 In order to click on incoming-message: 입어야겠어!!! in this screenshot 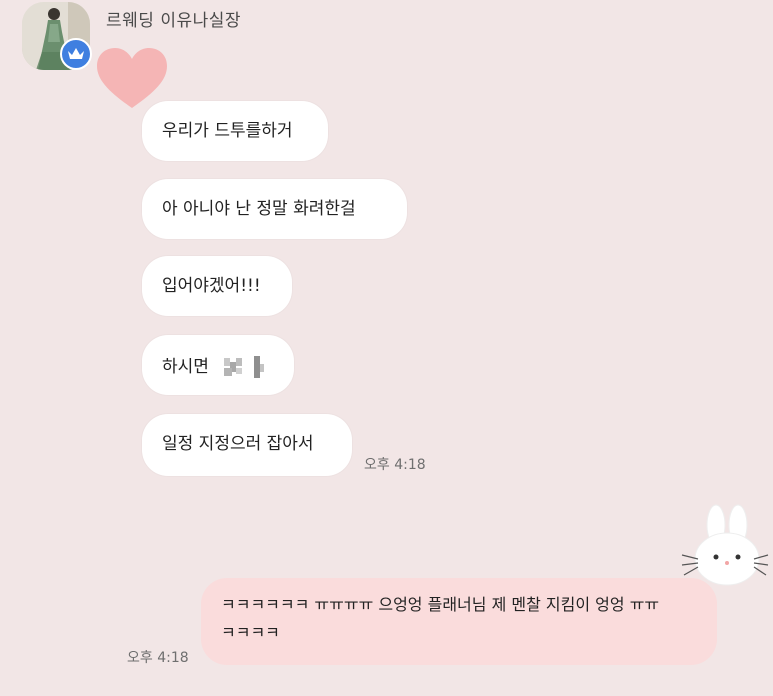, I will do `click(217, 286)`.